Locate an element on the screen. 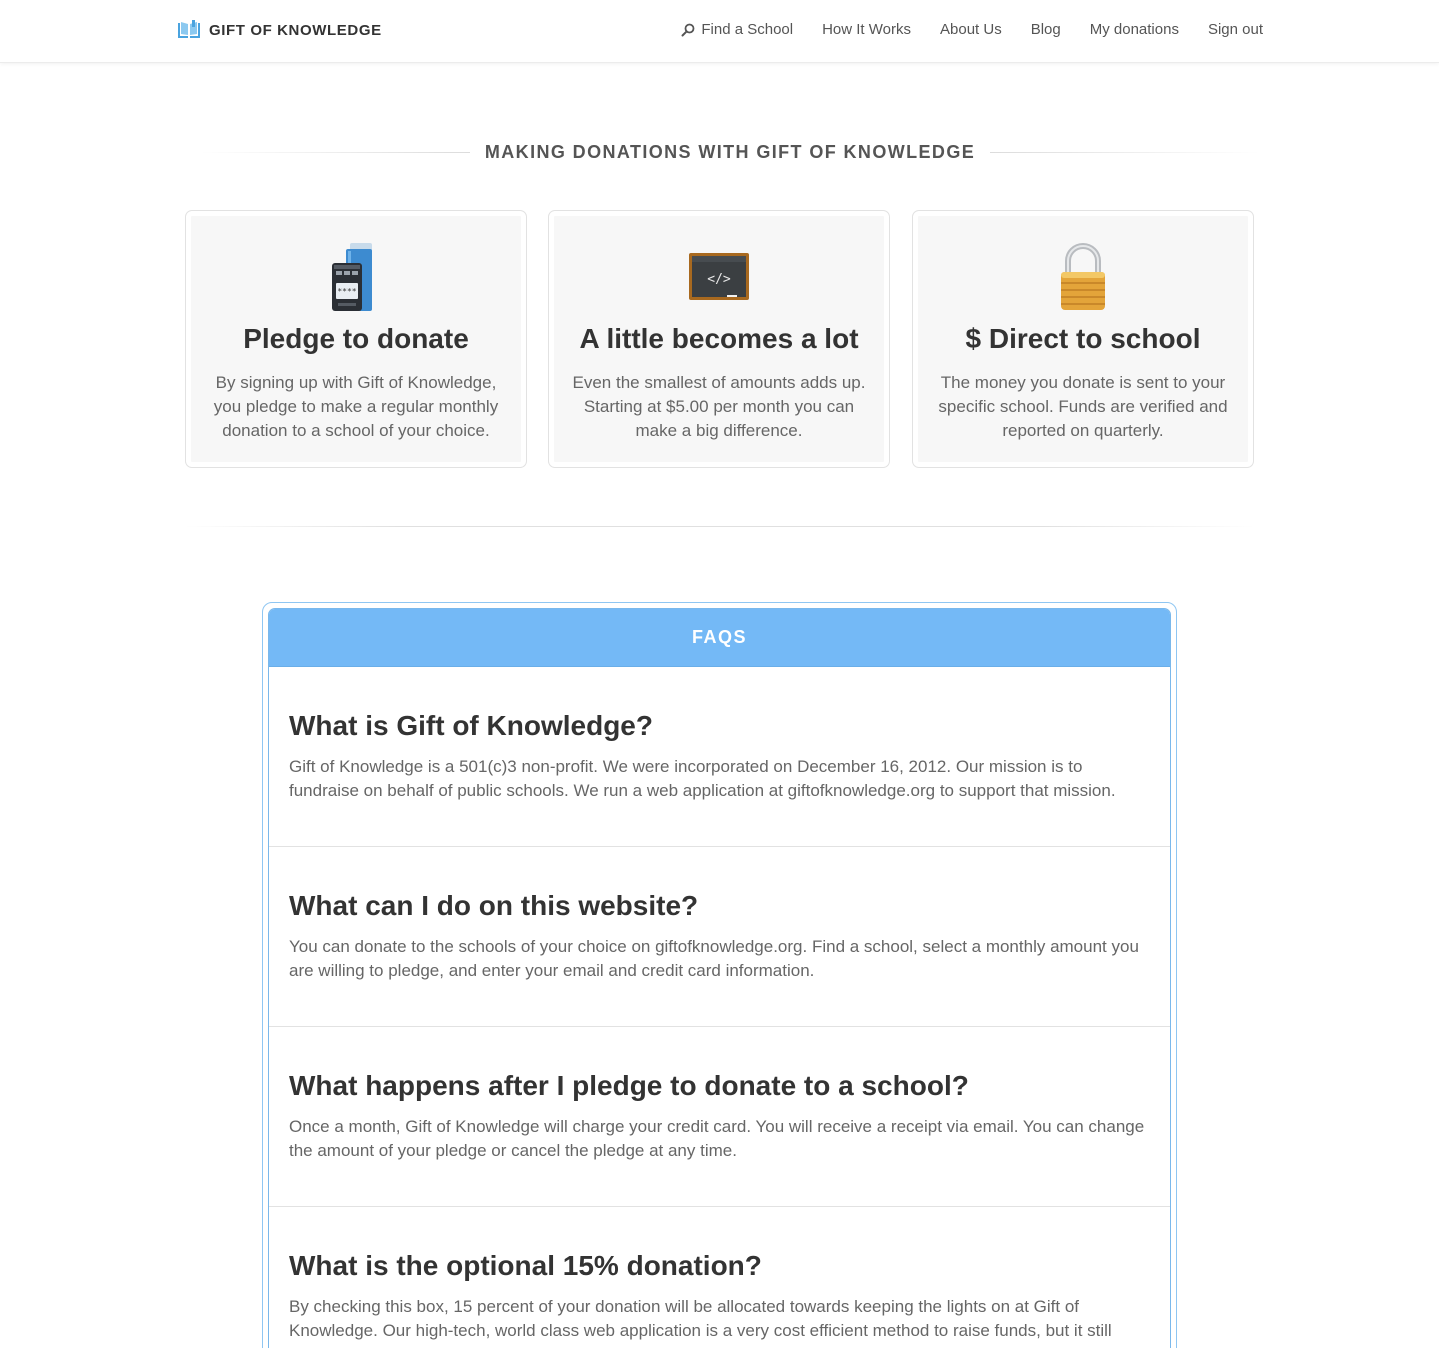 The height and width of the screenshot is (1348, 1439). section-title: MAKING DONATIONS WITH GIFT OF KNOWLEDGE is located at coordinates (730, 151).